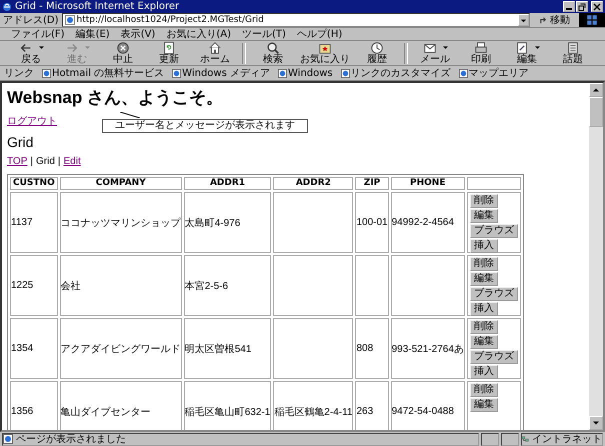 The image size is (605, 446). I want to click on restore-button, so click(582, 6).